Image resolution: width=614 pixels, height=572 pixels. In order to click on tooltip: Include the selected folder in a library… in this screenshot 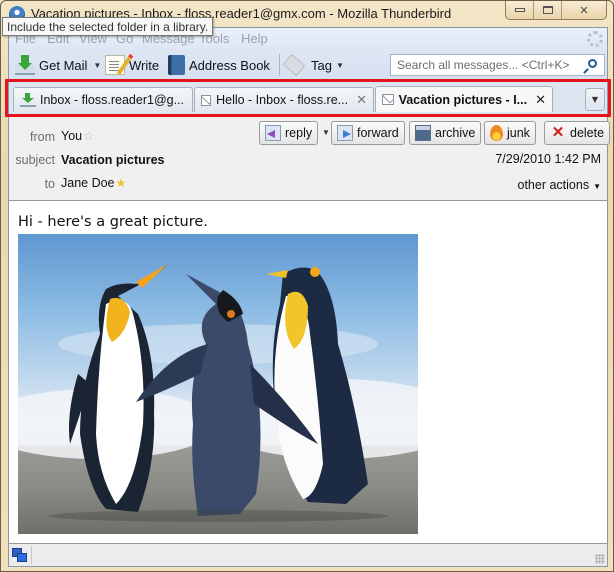, I will do `click(108, 26)`.